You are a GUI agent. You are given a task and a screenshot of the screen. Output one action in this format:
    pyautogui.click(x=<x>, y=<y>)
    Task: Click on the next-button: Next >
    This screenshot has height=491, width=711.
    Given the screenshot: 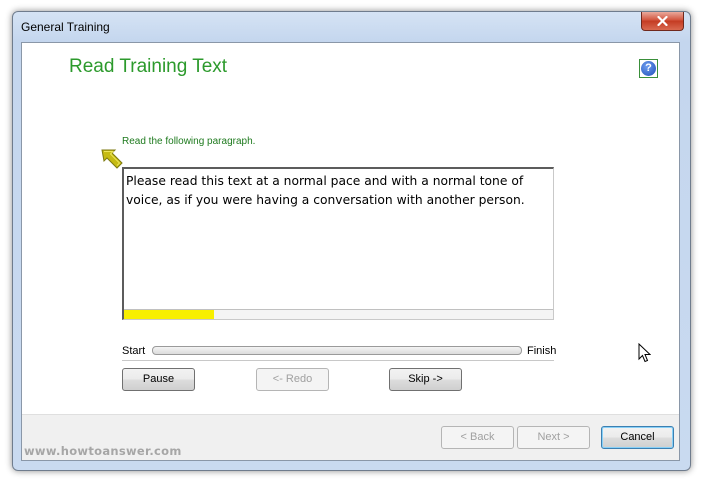 What is the action you would take?
    pyautogui.click(x=553, y=437)
    